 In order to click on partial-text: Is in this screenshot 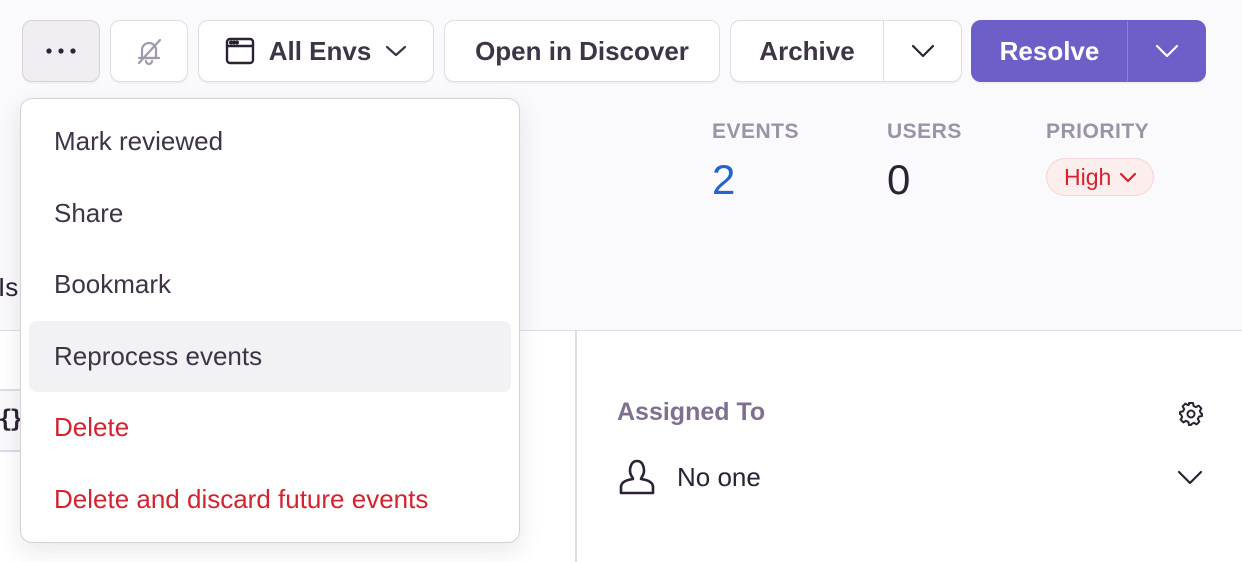, I will do `click(9, 287)`.